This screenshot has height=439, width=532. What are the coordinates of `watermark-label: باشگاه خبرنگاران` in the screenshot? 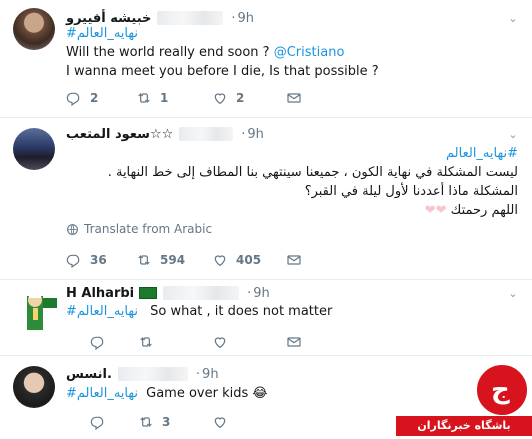 It's located at (464, 425).